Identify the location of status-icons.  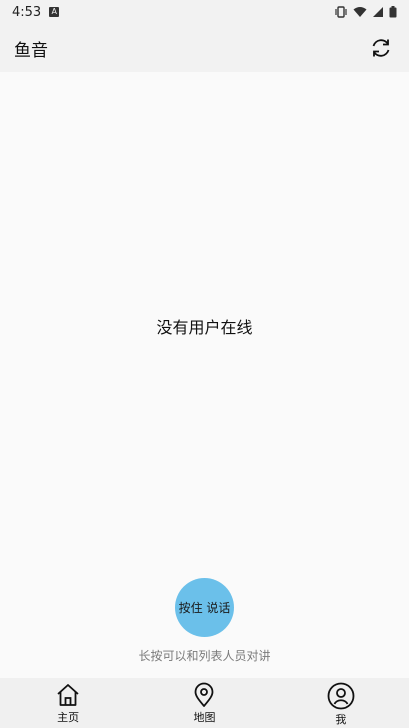
(365, 12).